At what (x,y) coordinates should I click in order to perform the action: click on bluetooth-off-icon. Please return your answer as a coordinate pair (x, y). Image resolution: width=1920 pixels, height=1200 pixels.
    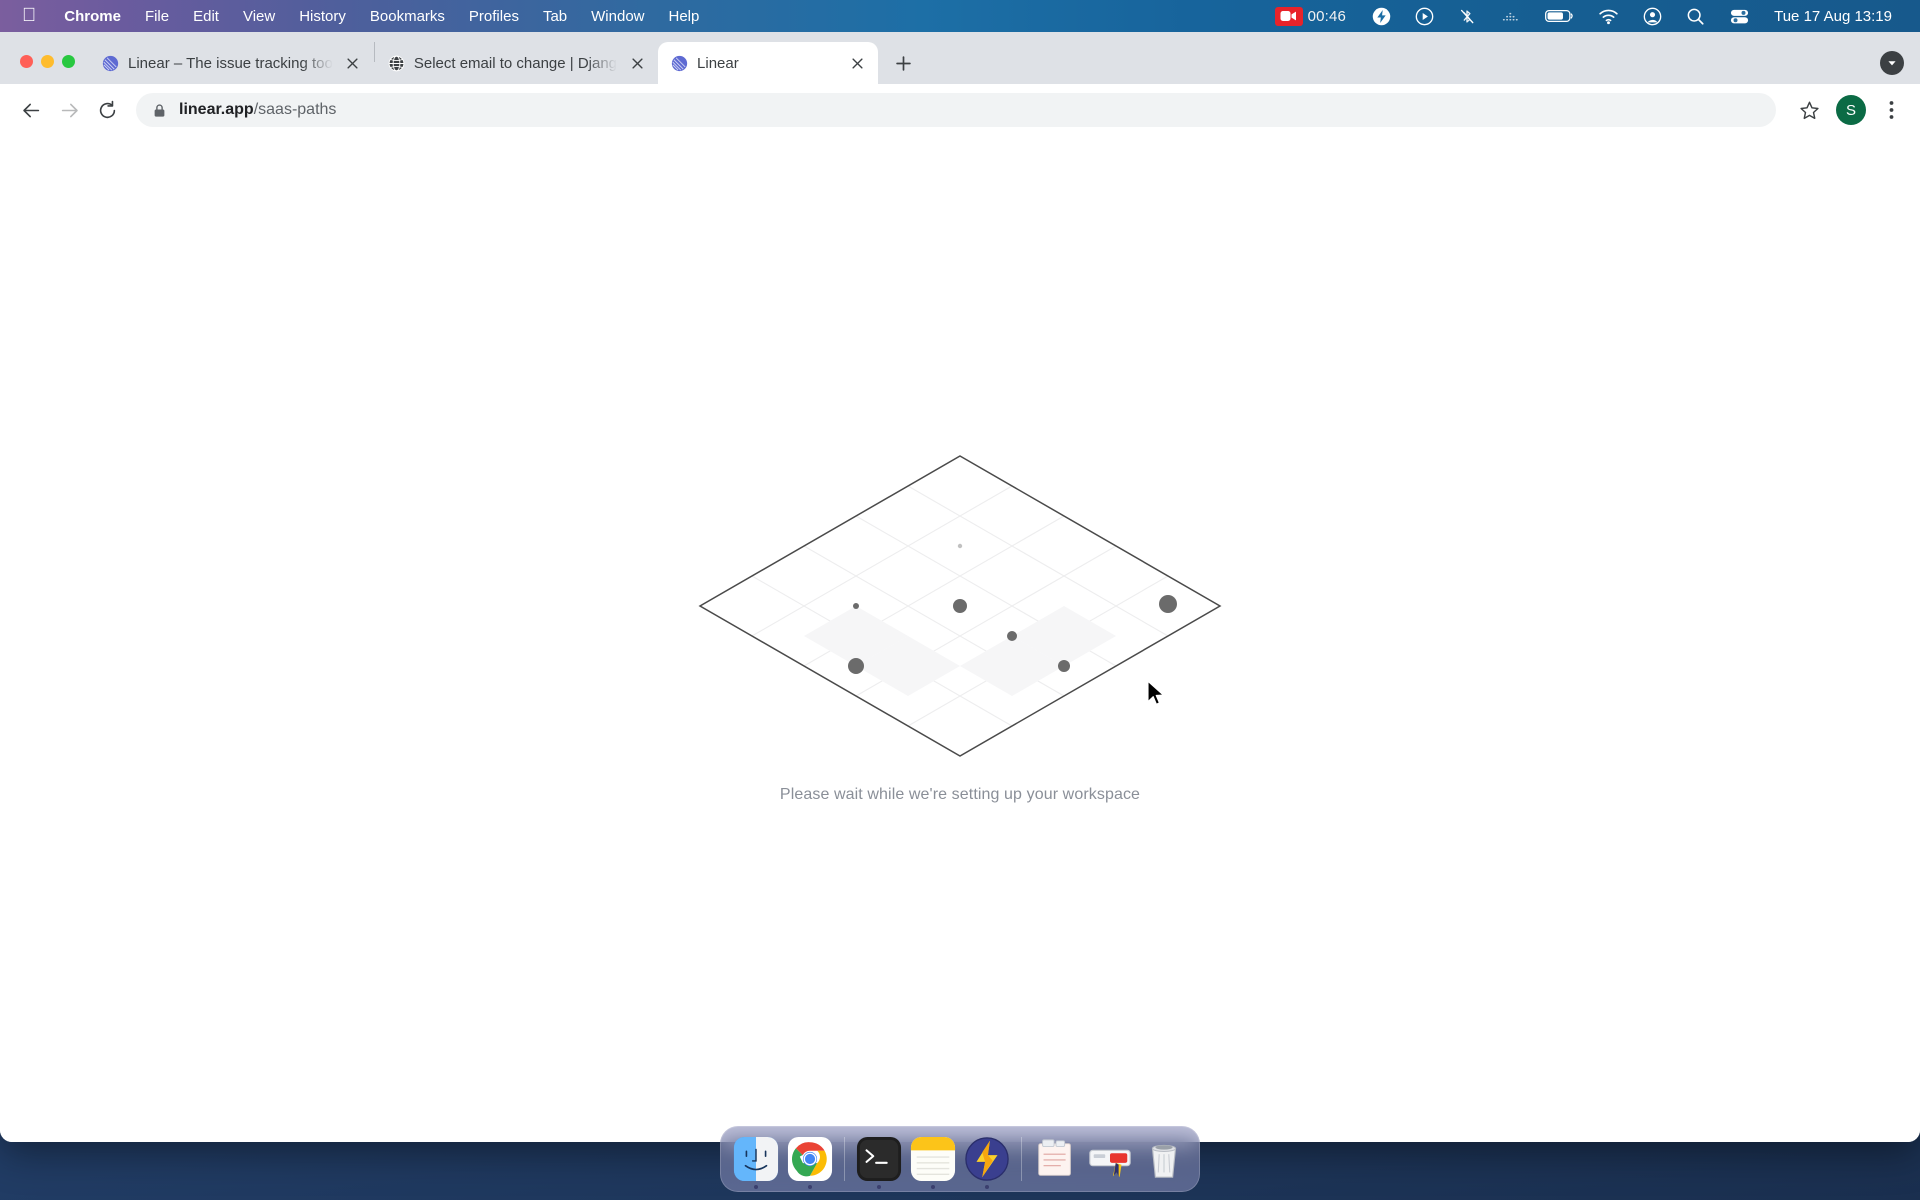
    Looking at the image, I should click on (1467, 16).